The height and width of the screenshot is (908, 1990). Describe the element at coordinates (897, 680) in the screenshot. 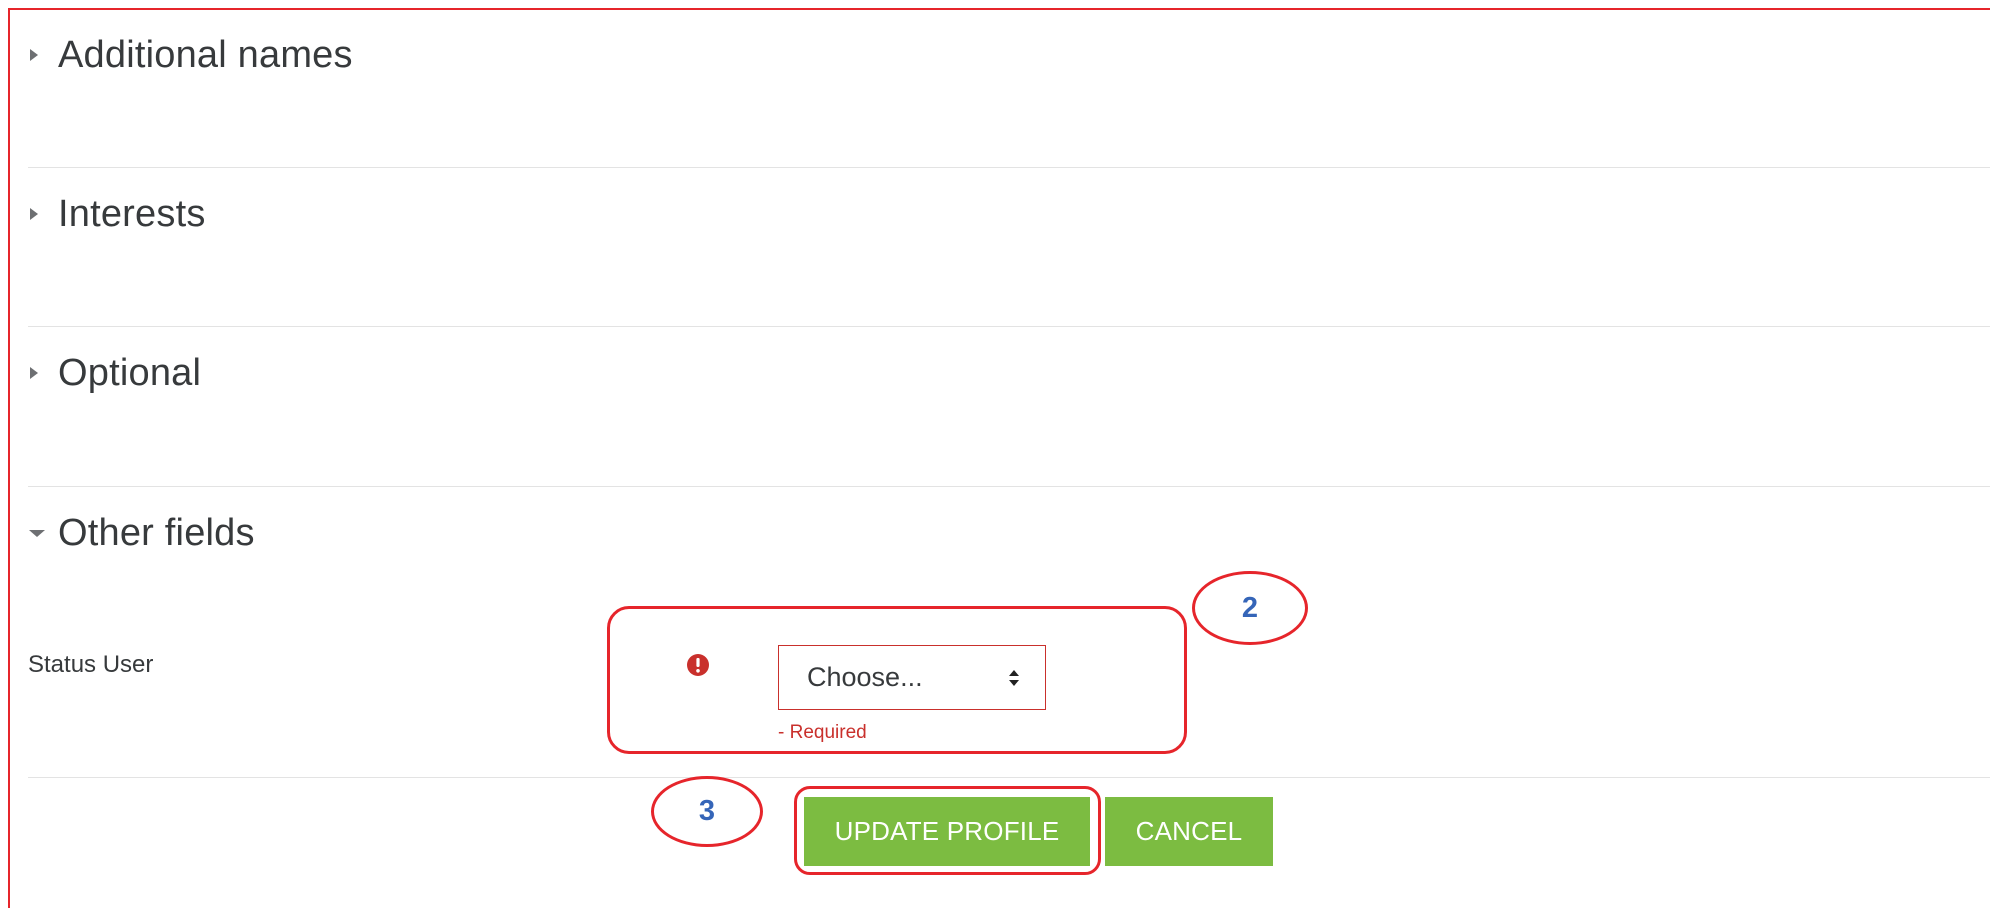

I see `annotation-highlight-select` at that location.